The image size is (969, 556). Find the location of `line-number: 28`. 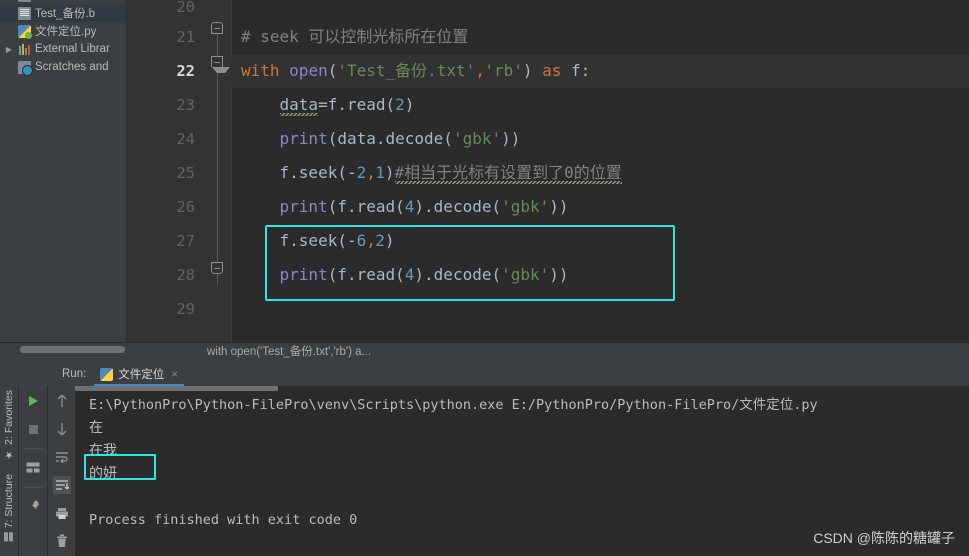

line-number: 28 is located at coordinates (185, 275).